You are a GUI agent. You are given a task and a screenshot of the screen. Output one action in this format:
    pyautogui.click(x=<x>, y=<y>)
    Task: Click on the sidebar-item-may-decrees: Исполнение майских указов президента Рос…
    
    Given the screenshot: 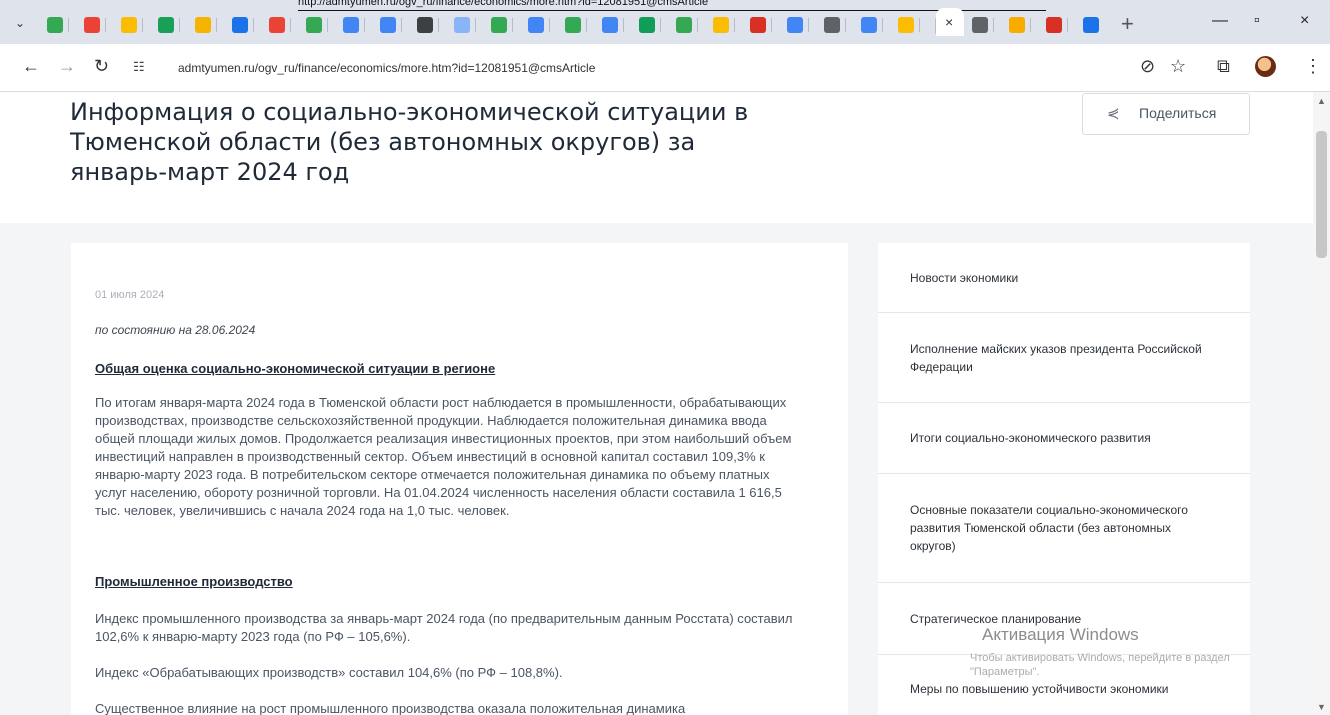 What is the action you would take?
    pyautogui.click(x=1064, y=358)
    